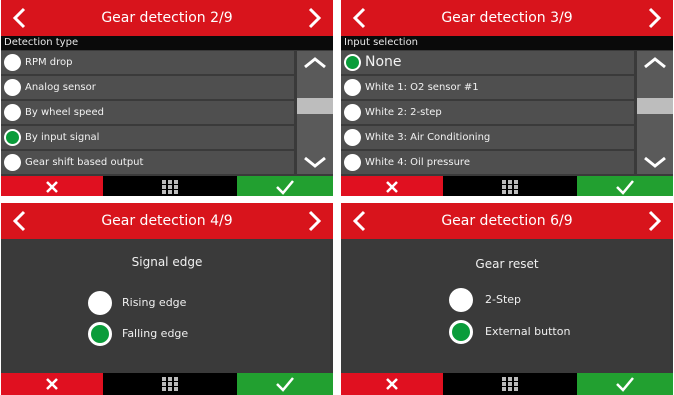 The height and width of the screenshot is (395, 674). I want to click on list-item-label: White 1: O2 sensor #1, so click(422, 87).